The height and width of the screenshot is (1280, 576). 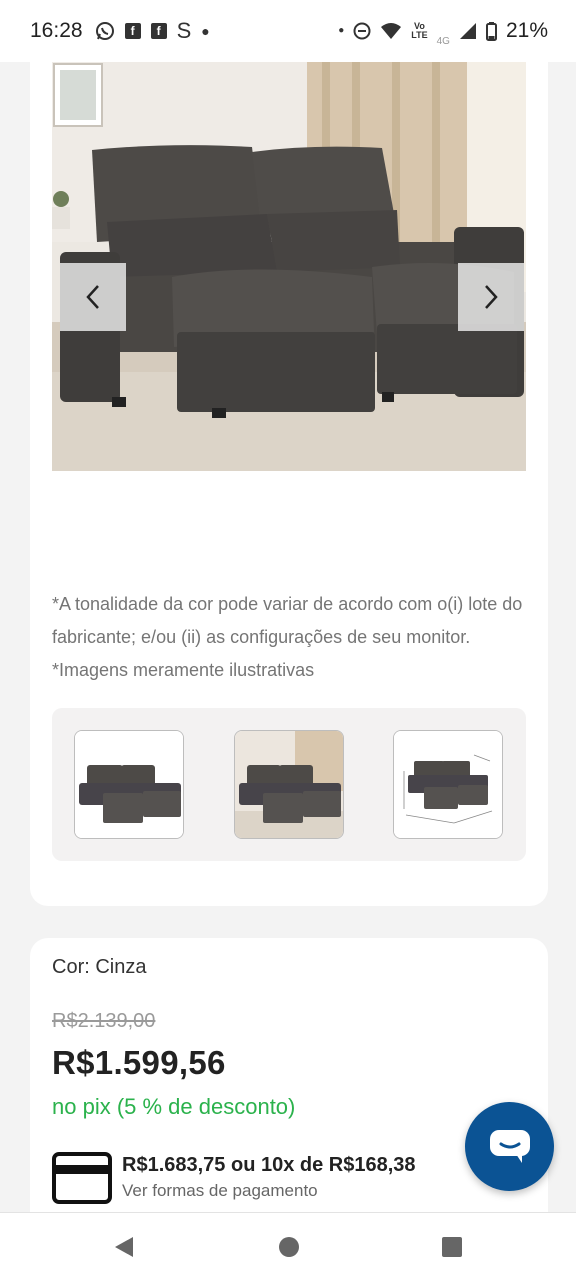 I want to click on gallery-prev-button, so click(x=93, y=297).